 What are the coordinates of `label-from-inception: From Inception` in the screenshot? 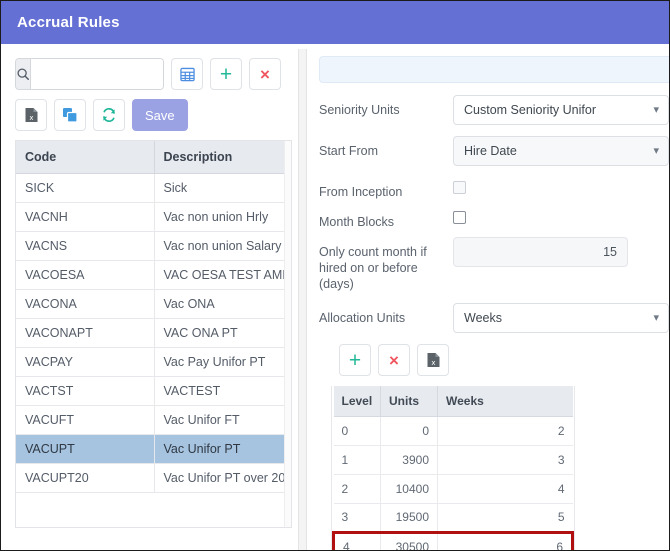 It's located at (361, 192).